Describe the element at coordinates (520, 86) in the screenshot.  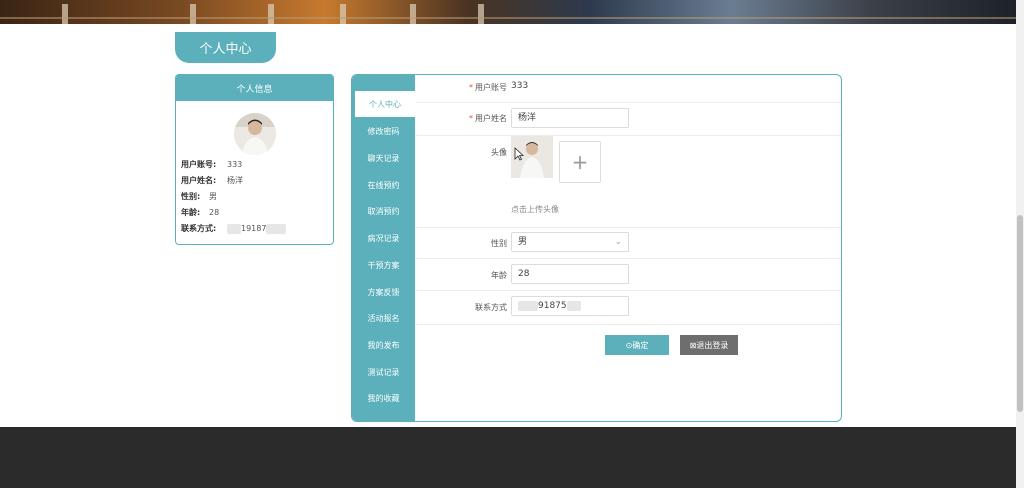
I see `account-value: 333` at that location.